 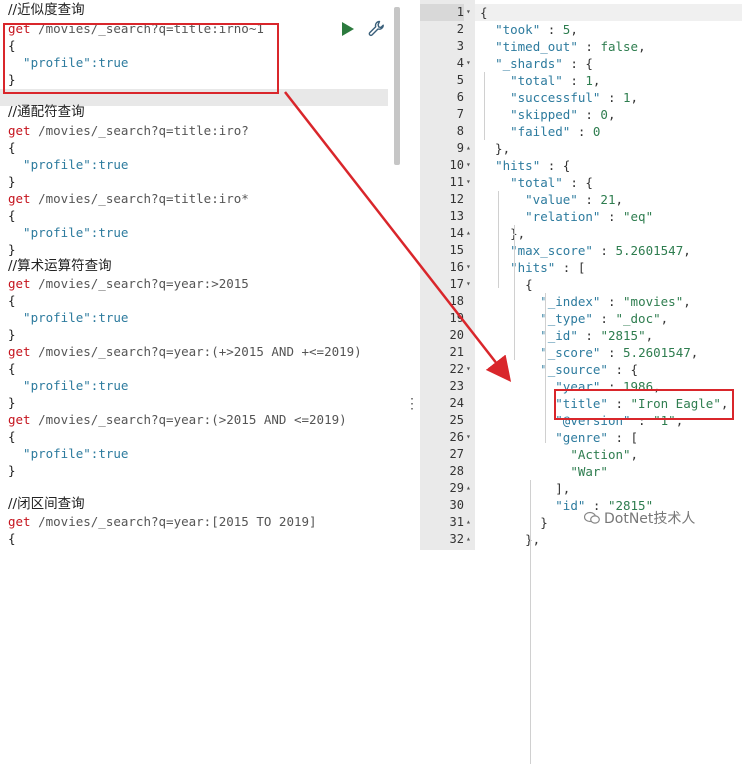 What do you see at coordinates (460, 63) in the screenshot?
I see `line-number: 4` at bounding box center [460, 63].